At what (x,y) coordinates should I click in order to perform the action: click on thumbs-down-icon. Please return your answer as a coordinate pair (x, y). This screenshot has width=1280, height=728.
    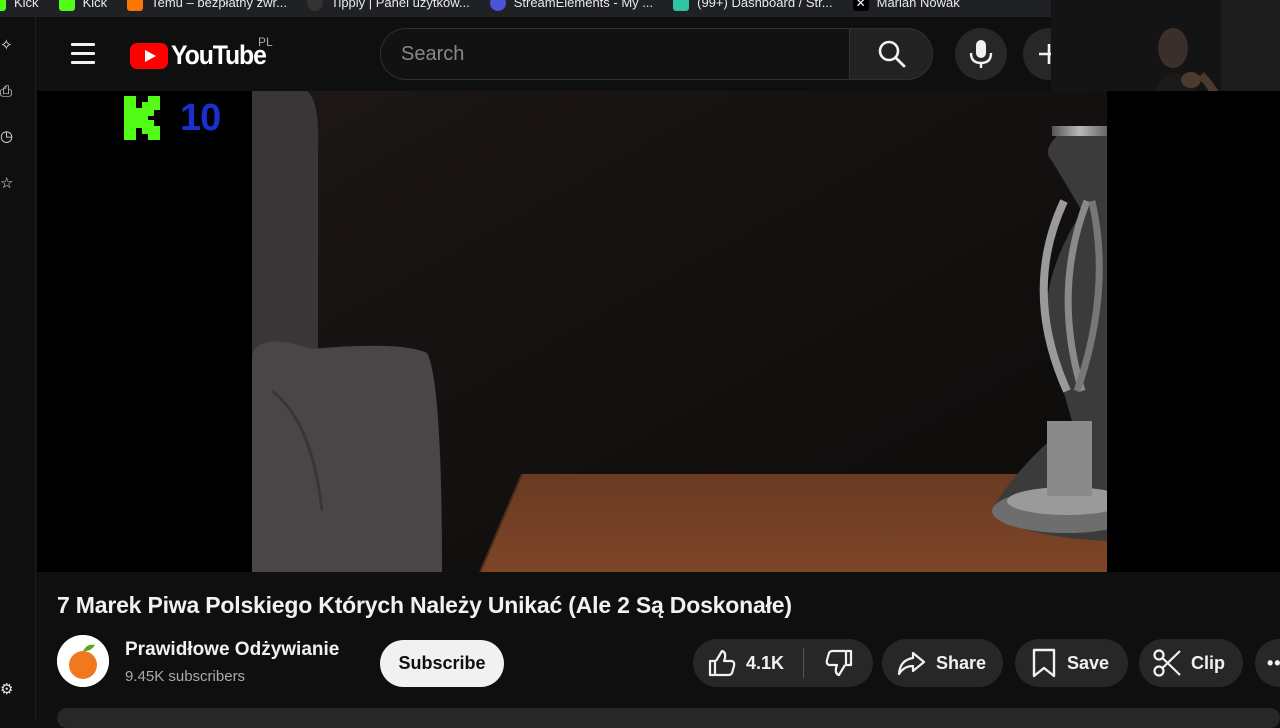
    Looking at the image, I should click on (838, 663).